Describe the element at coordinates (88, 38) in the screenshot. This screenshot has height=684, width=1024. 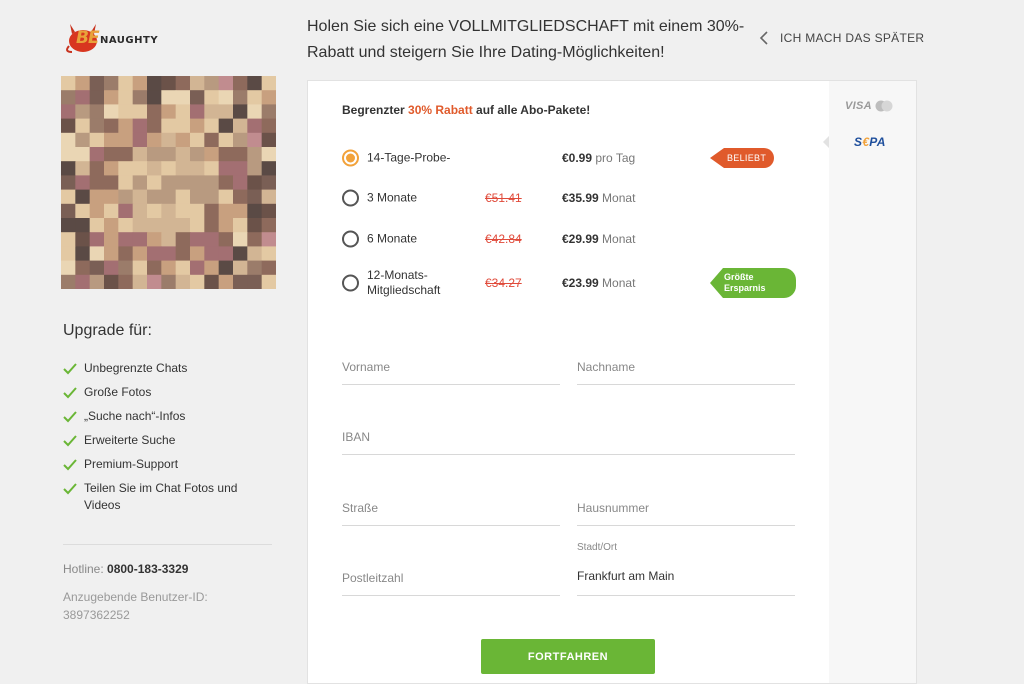
I see `brand-be: BE` at that location.